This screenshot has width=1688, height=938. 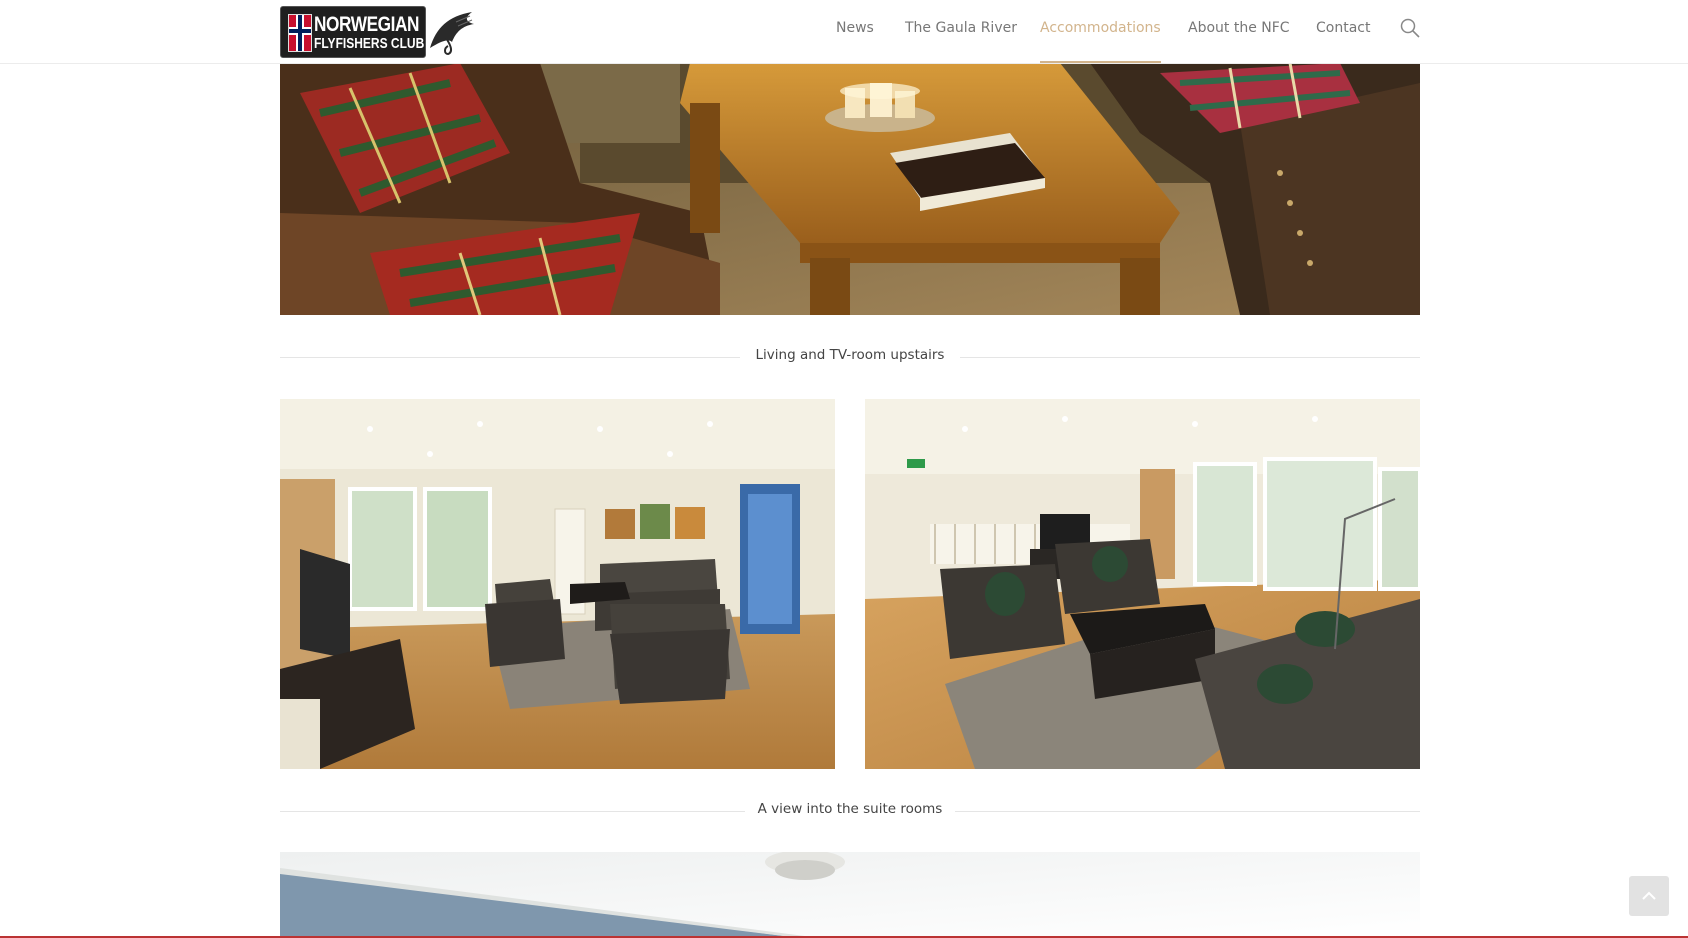 I want to click on nav-item-accommodations: Accommodations, so click(x=1100, y=41).